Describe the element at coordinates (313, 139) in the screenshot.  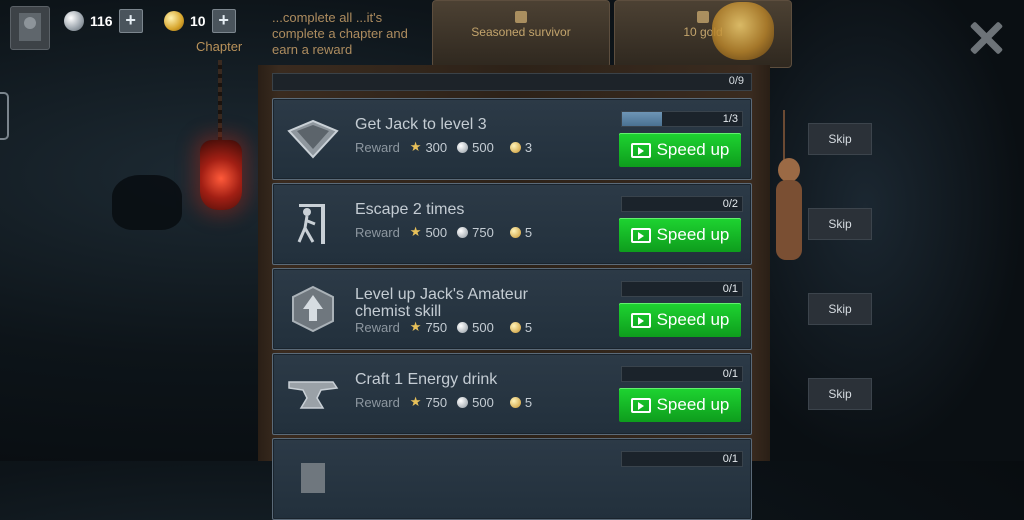
I see `diamond-icon` at that location.